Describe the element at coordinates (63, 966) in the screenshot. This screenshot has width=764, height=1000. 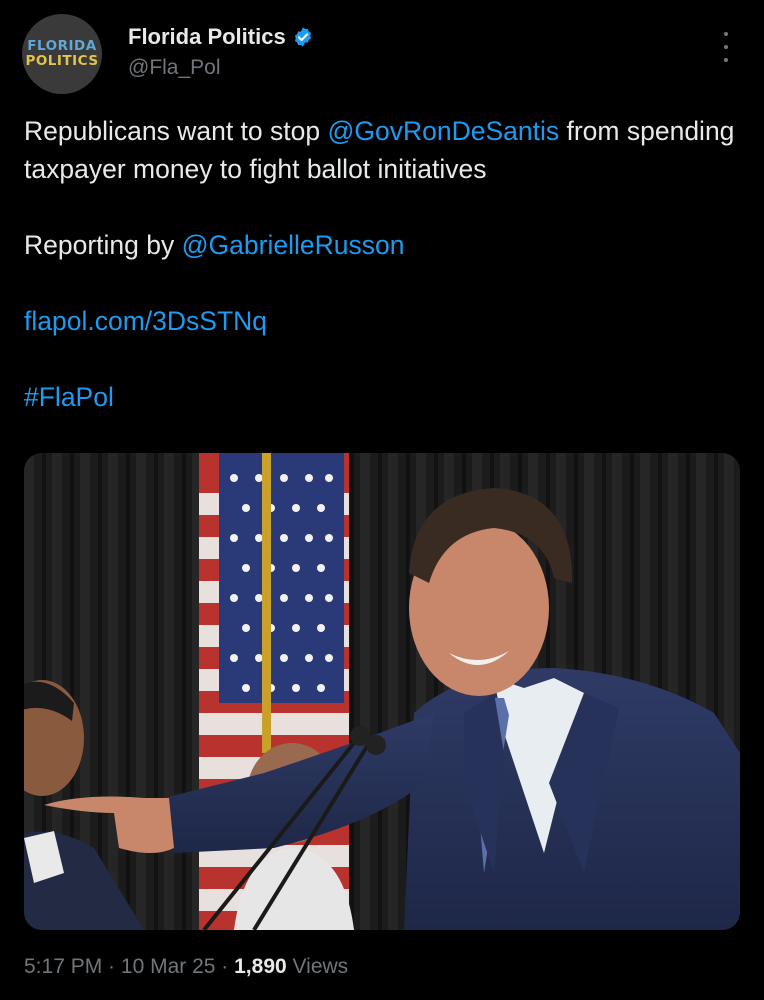
I see `tweet-time: 5:17 PM` at that location.